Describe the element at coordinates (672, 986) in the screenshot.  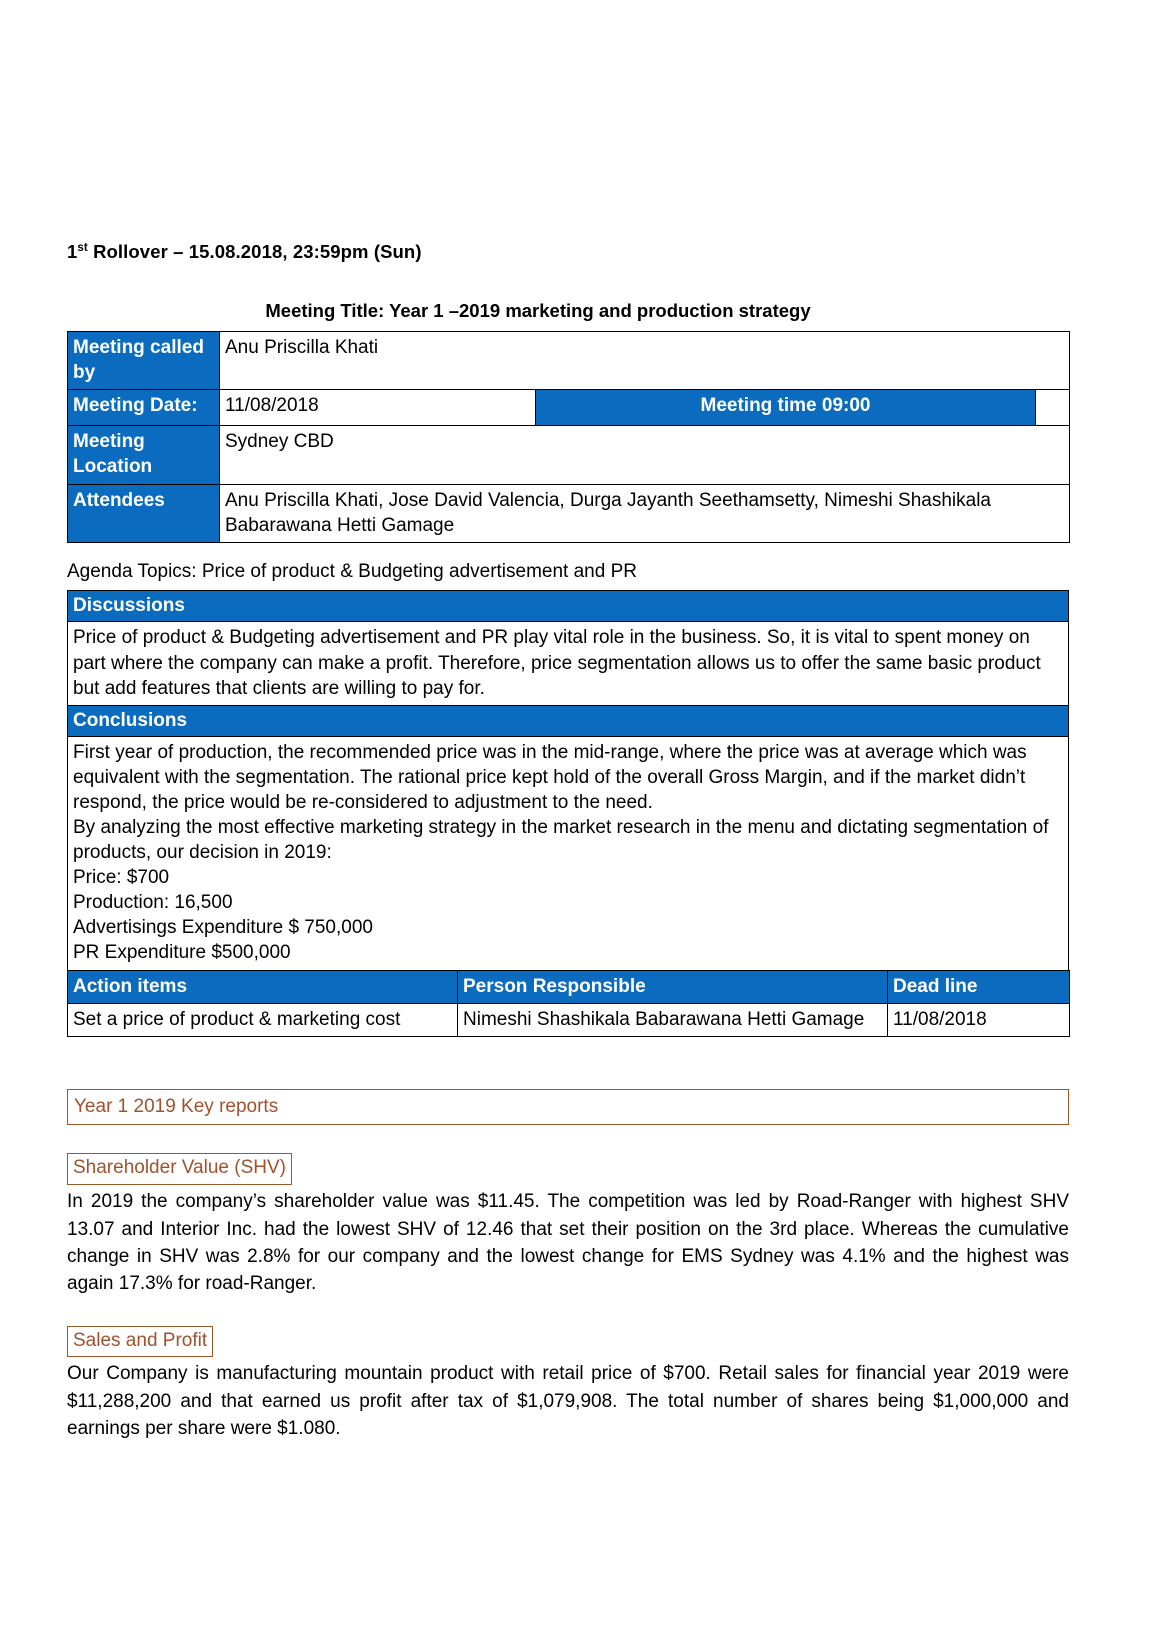
I see `person-responsible-header: Person Responsible` at that location.